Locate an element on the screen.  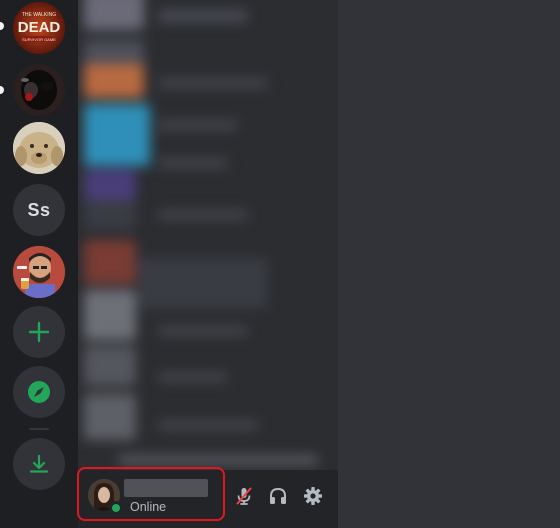
server-dark-dog is located at coordinates (39, 90).